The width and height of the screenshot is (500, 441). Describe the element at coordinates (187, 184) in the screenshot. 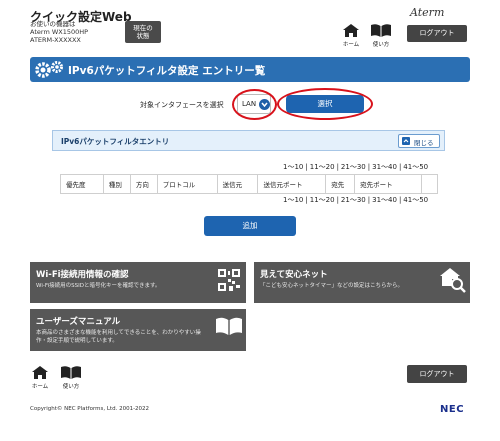

I see `column-header: プロトコル` at that location.